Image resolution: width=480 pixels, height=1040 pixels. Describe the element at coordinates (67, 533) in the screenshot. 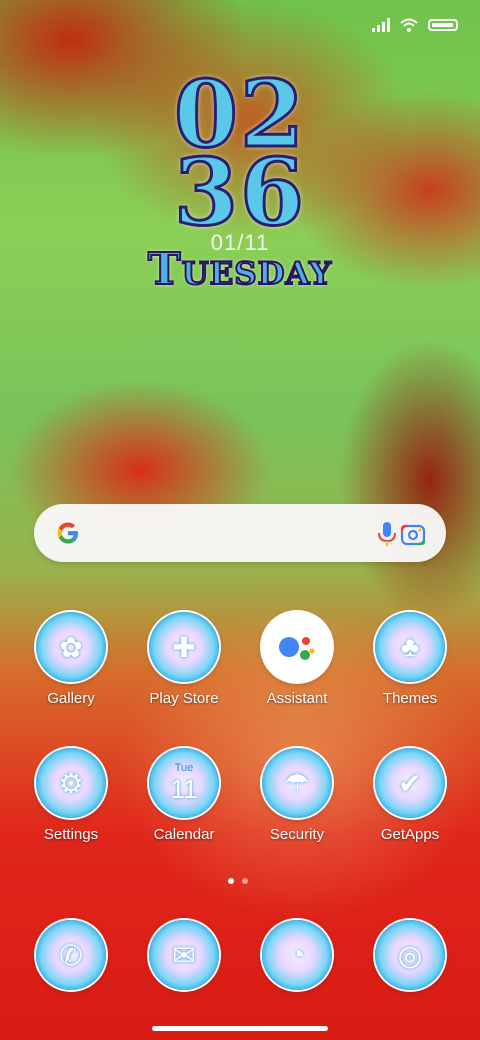

I see `google-logo-icon` at that location.